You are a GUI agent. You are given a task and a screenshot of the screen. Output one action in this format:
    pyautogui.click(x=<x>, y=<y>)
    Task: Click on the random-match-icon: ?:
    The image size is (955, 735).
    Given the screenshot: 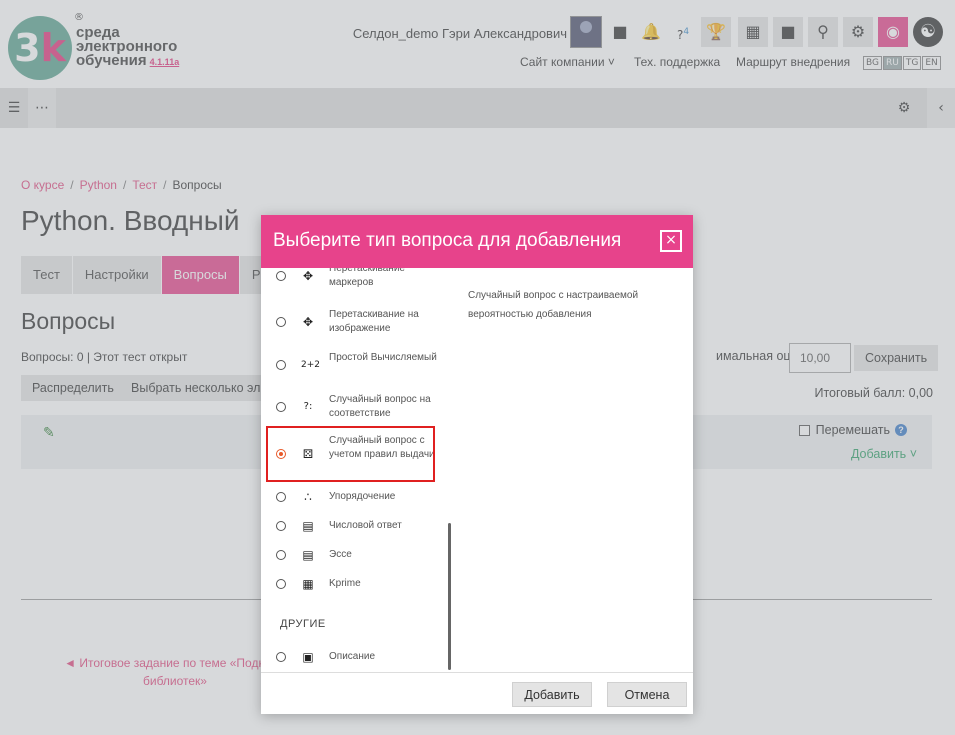 What is the action you would take?
    pyautogui.click(x=308, y=406)
    